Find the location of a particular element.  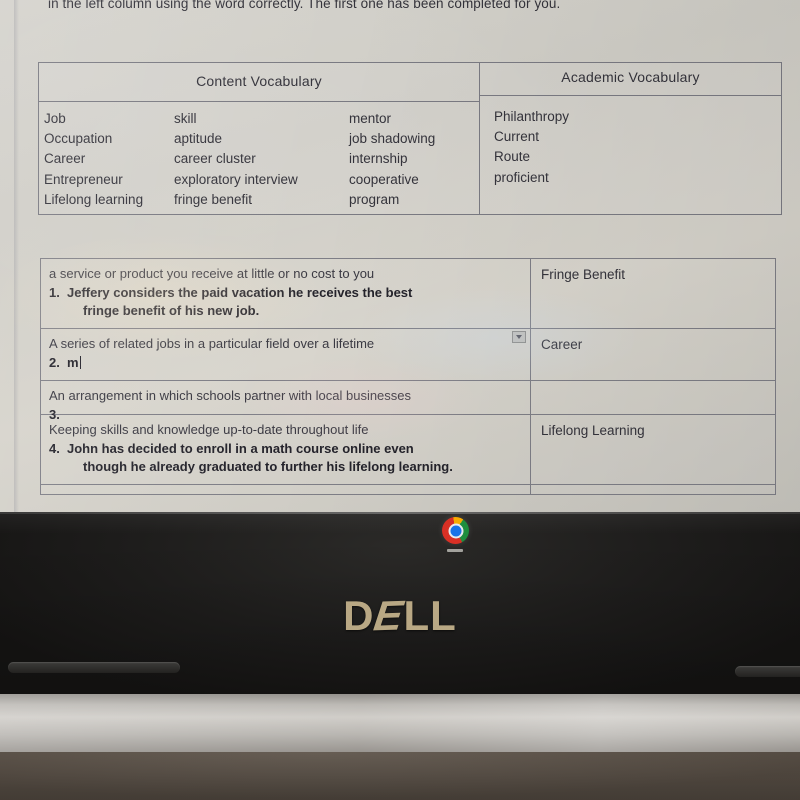

vocab-word: mentor is located at coordinates (370, 118).